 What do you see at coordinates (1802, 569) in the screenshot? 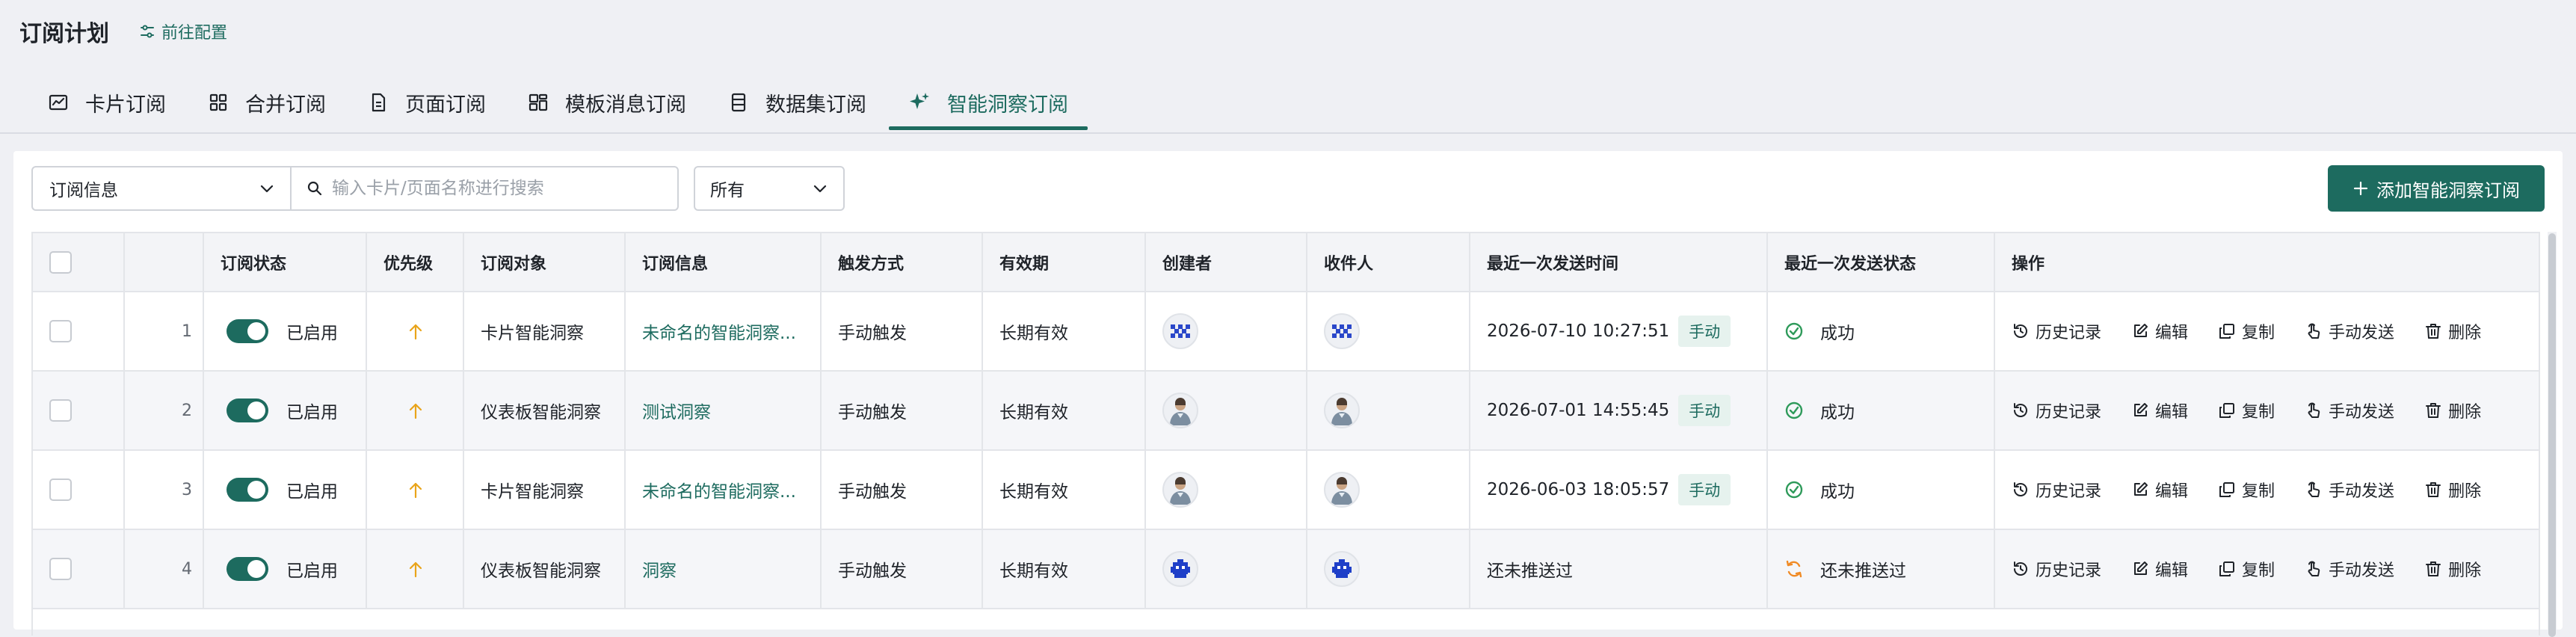
I see `refresh-icon` at bounding box center [1802, 569].